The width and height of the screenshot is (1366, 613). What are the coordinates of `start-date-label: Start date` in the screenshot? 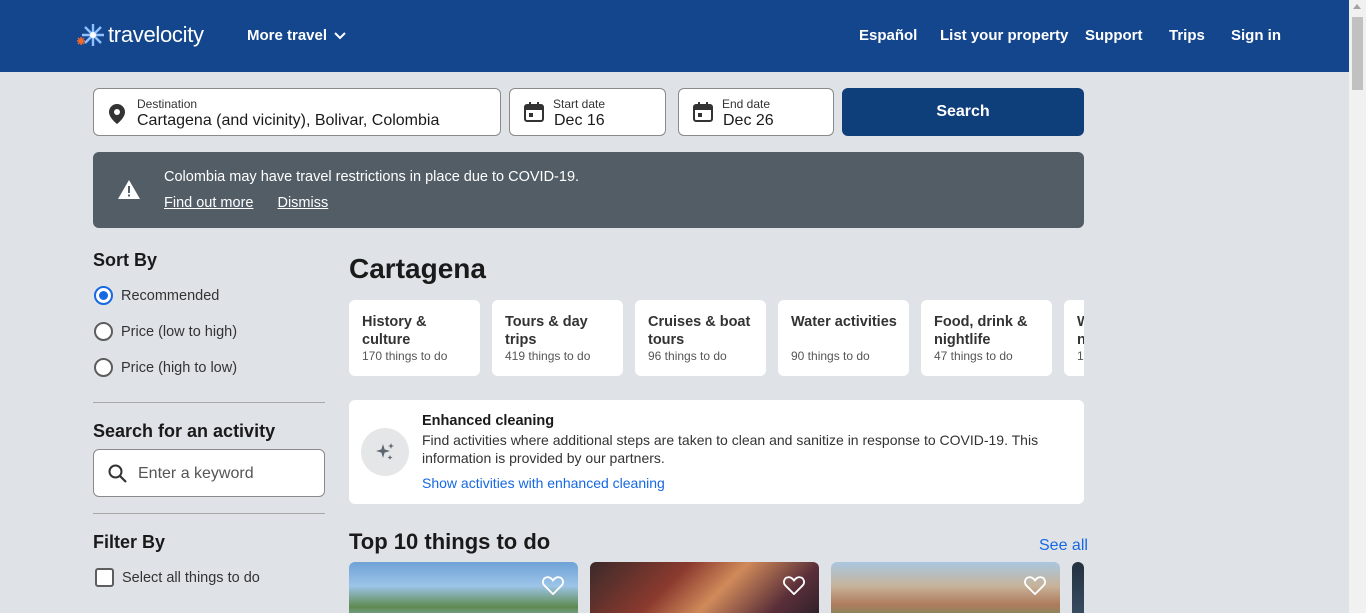 It's located at (579, 104).